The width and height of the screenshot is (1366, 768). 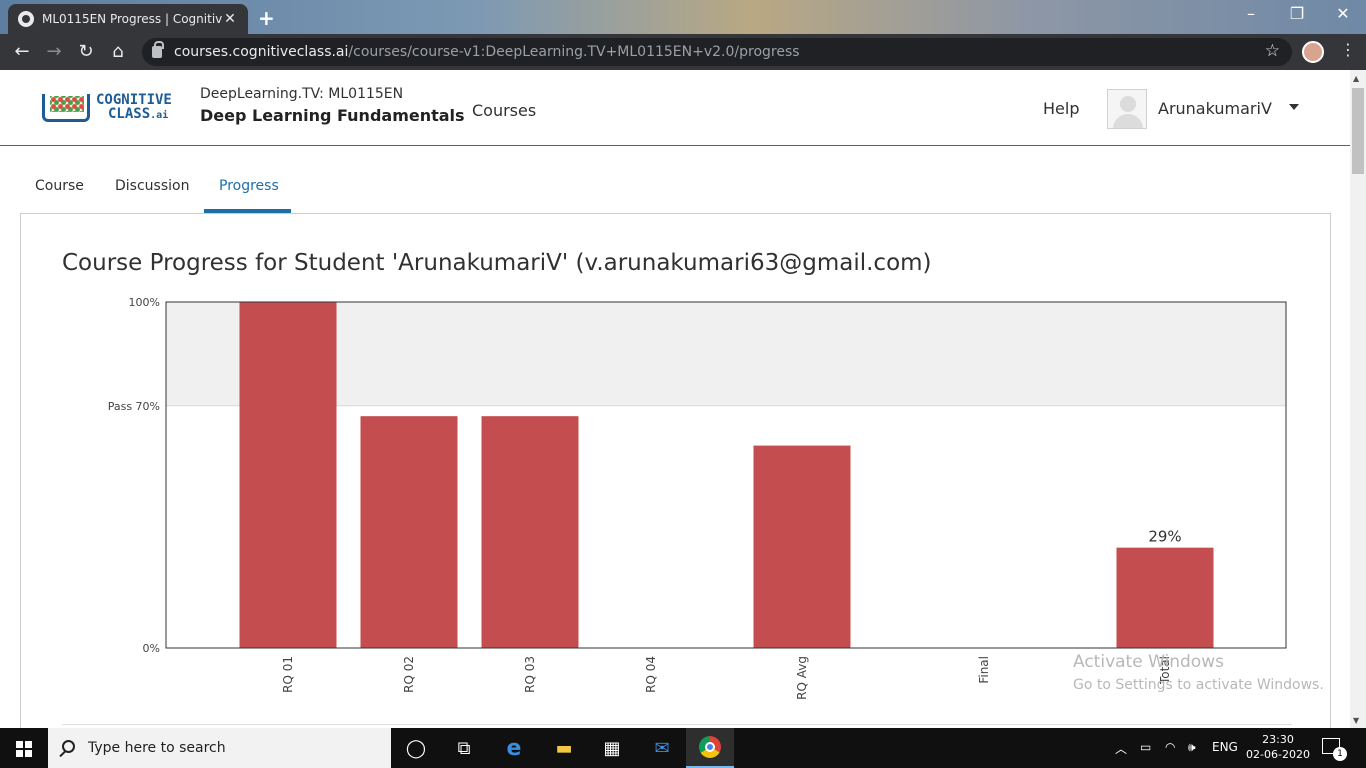 I want to click on tab-title: ML0115EN Progress | Cognitive Class, so click(x=132, y=19).